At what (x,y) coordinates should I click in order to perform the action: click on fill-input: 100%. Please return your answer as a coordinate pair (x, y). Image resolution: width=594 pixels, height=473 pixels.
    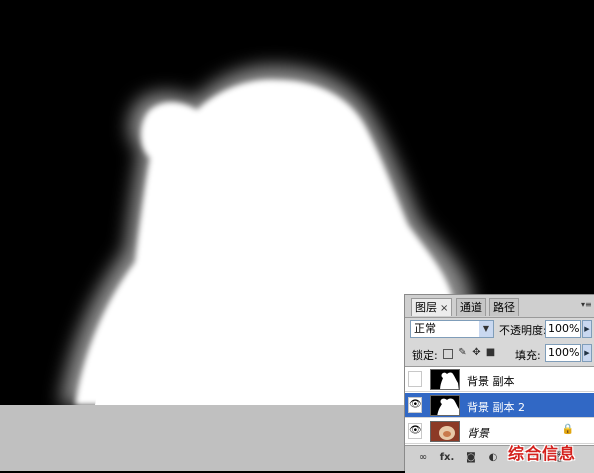
    Looking at the image, I should click on (563, 353).